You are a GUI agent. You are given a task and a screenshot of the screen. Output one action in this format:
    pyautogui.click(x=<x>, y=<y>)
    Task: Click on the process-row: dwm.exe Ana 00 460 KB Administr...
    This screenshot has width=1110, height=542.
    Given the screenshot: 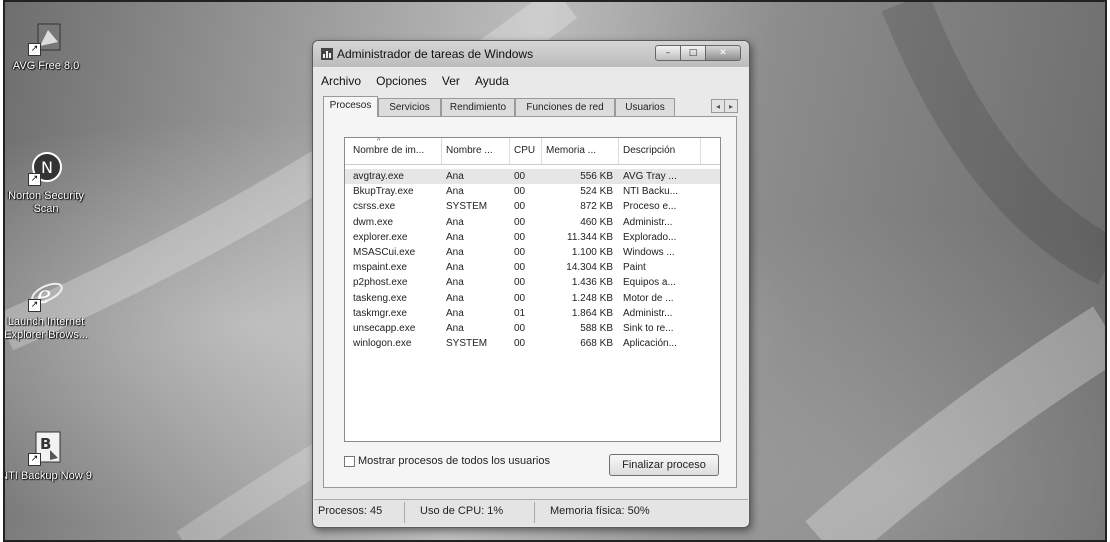 What is the action you would take?
    pyautogui.click(x=532, y=222)
    